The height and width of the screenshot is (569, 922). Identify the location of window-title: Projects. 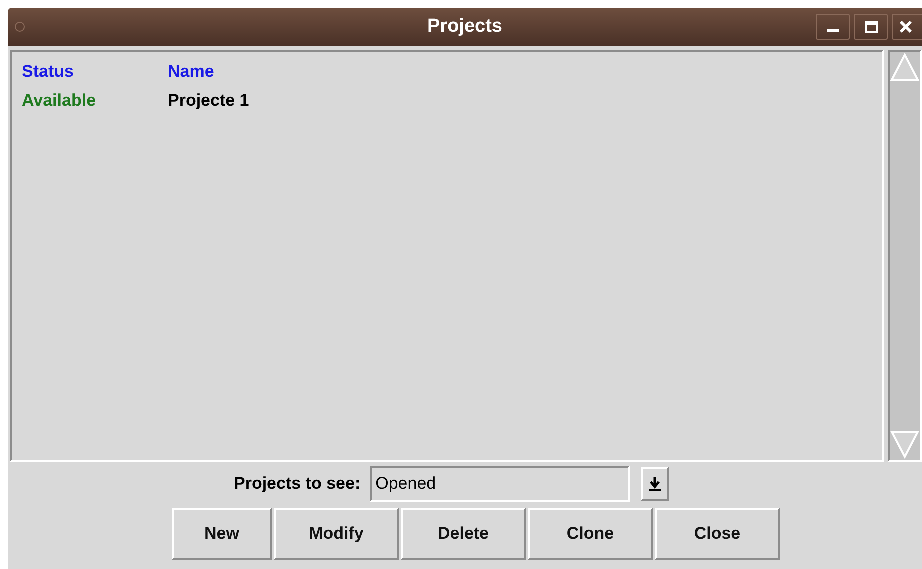
(465, 26).